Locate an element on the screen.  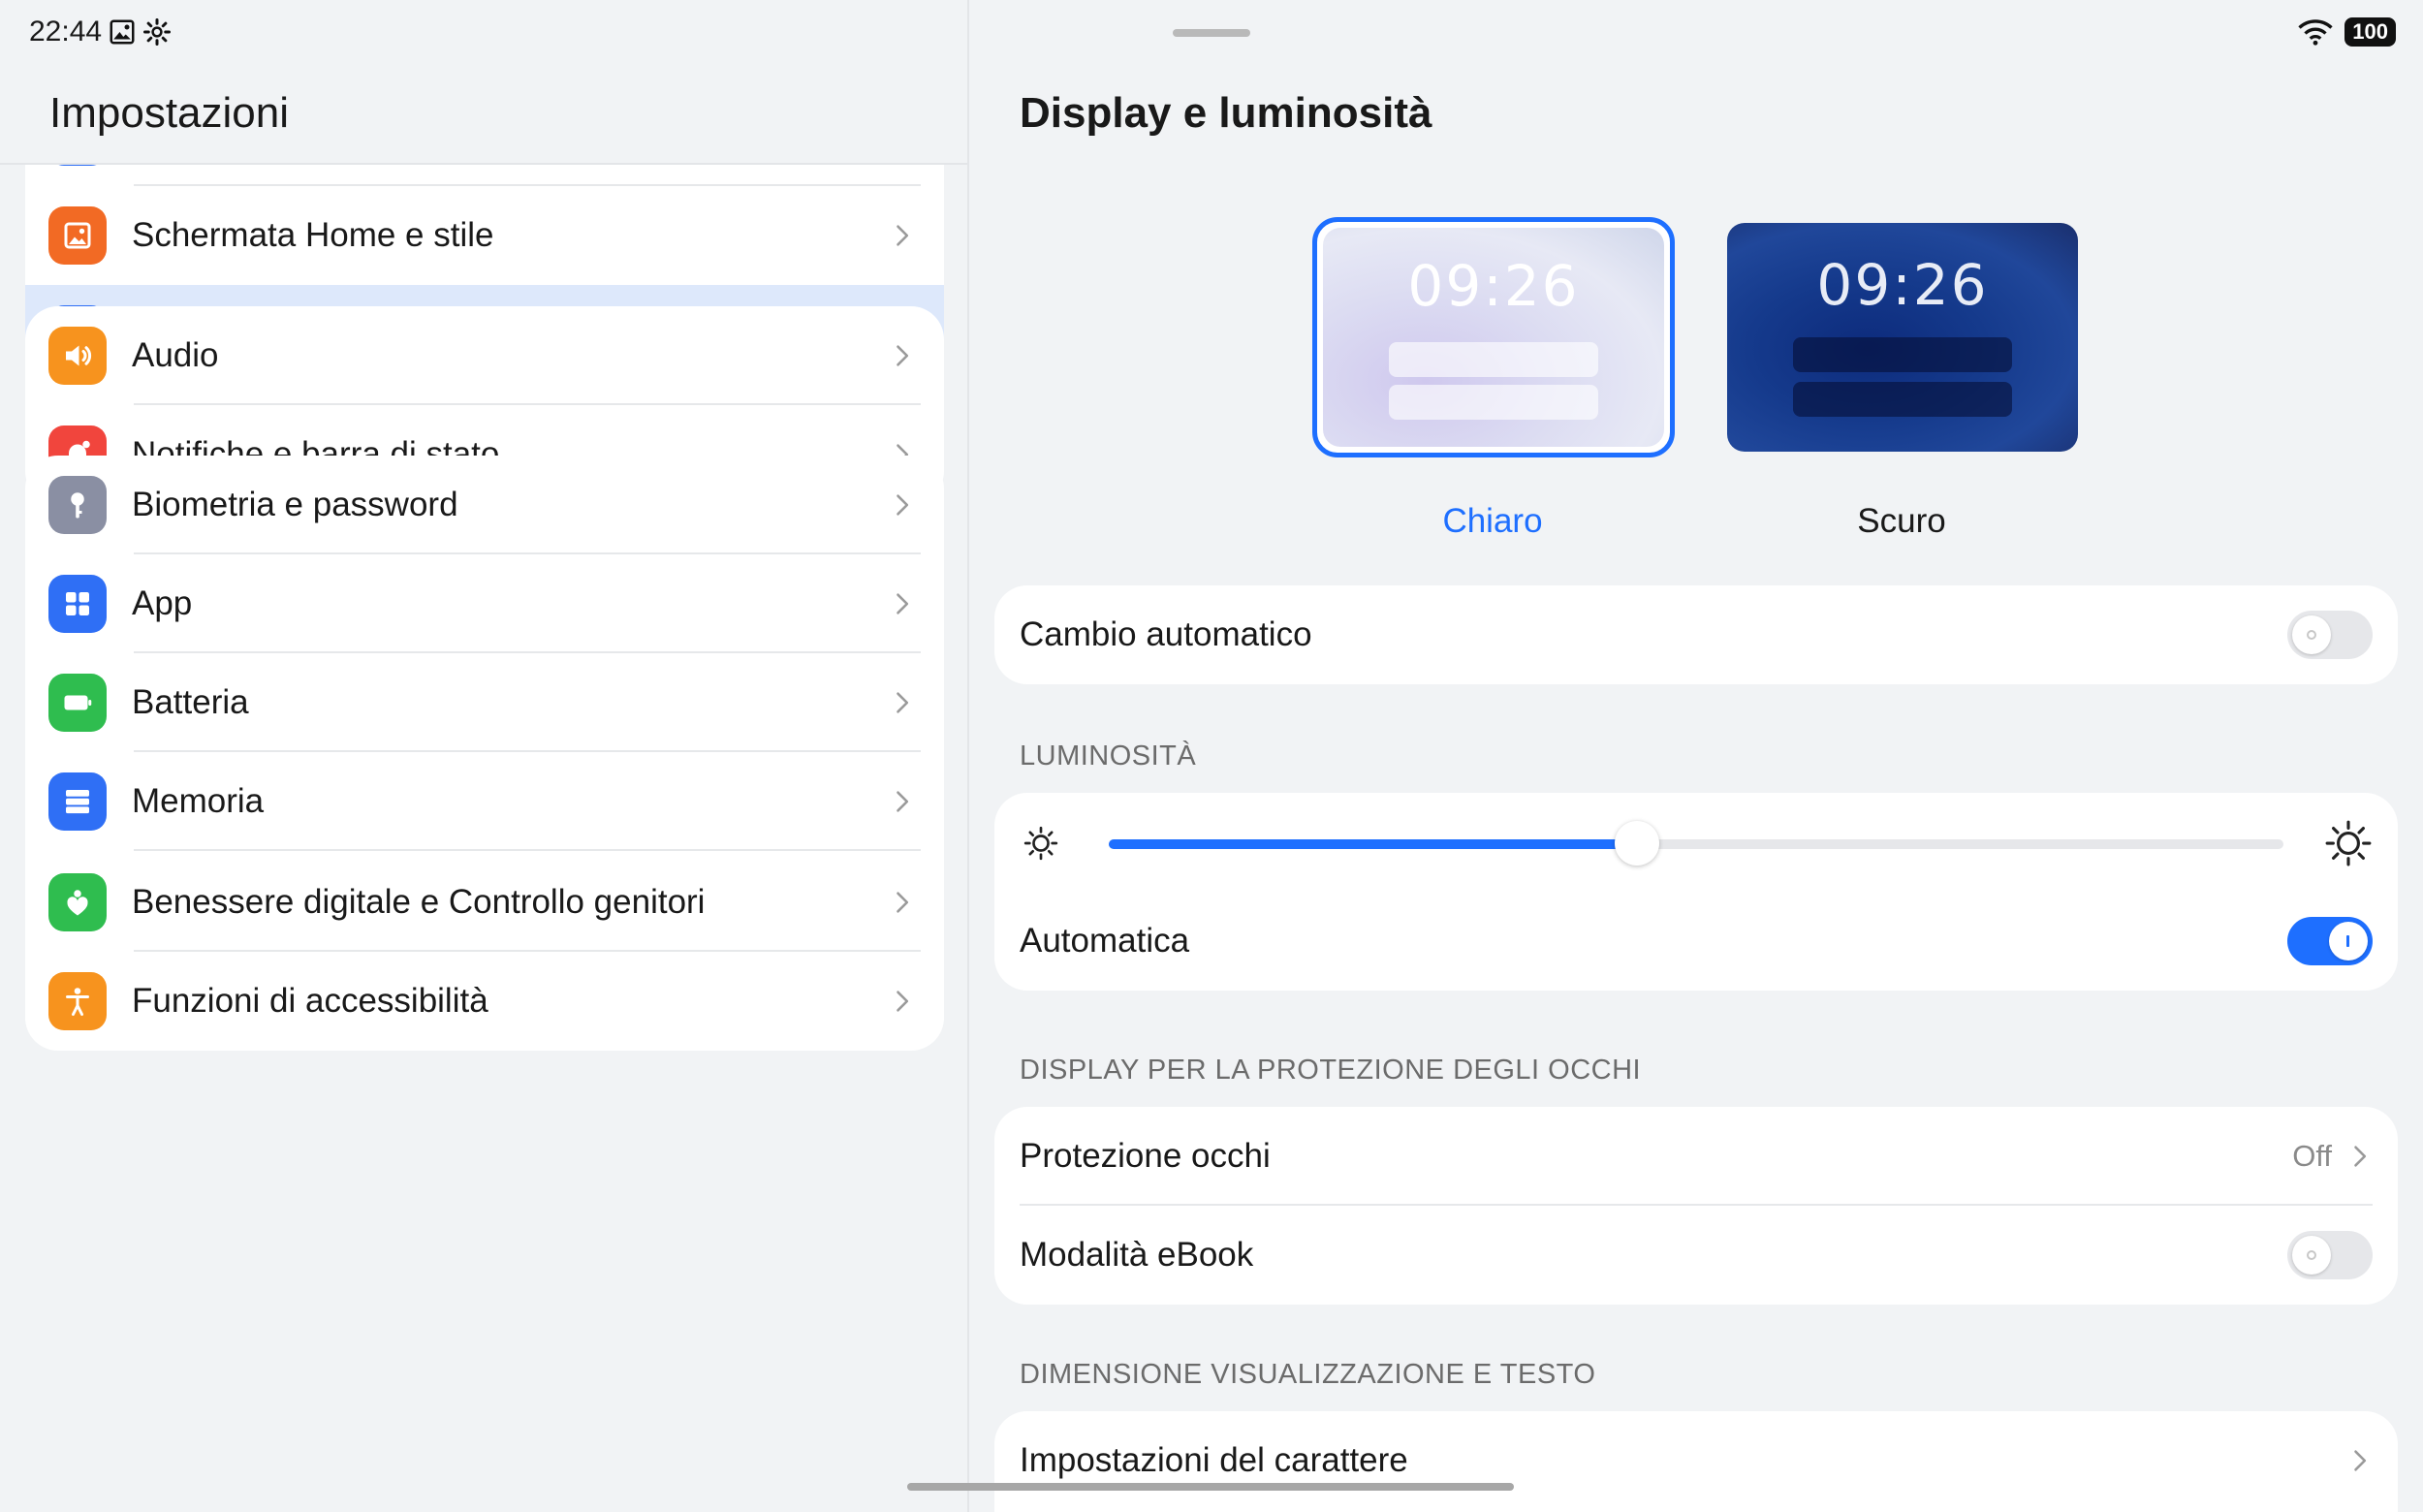
wifi-icon is located at coordinates (2315, 33).